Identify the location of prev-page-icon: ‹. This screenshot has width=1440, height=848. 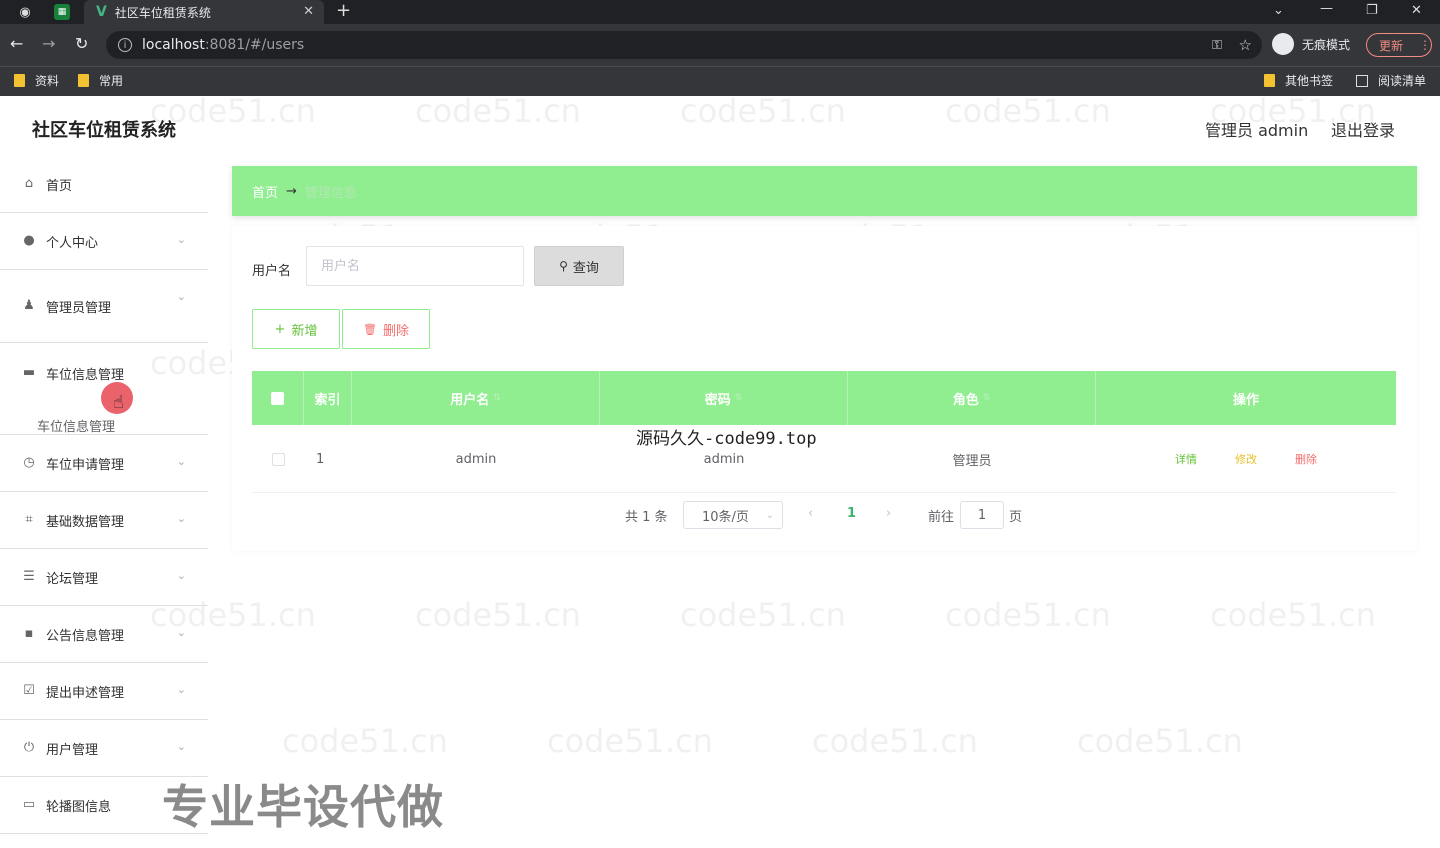
(810, 513).